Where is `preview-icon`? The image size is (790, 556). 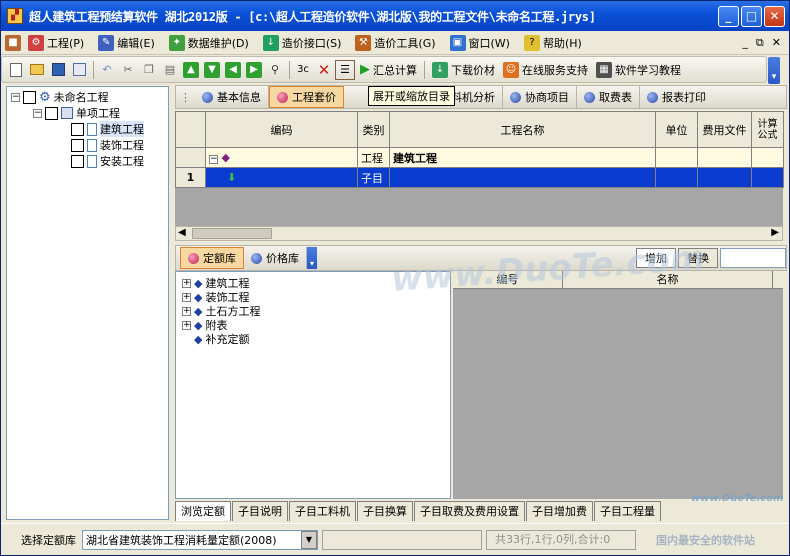 preview-icon is located at coordinates (79, 70).